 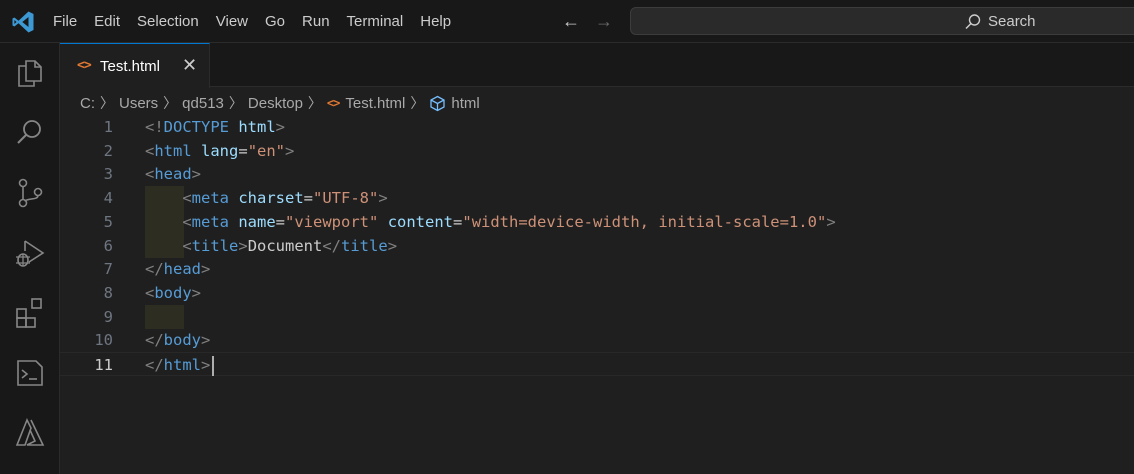 What do you see at coordinates (438, 103) in the screenshot?
I see `symbol-cube-icon` at bounding box center [438, 103].